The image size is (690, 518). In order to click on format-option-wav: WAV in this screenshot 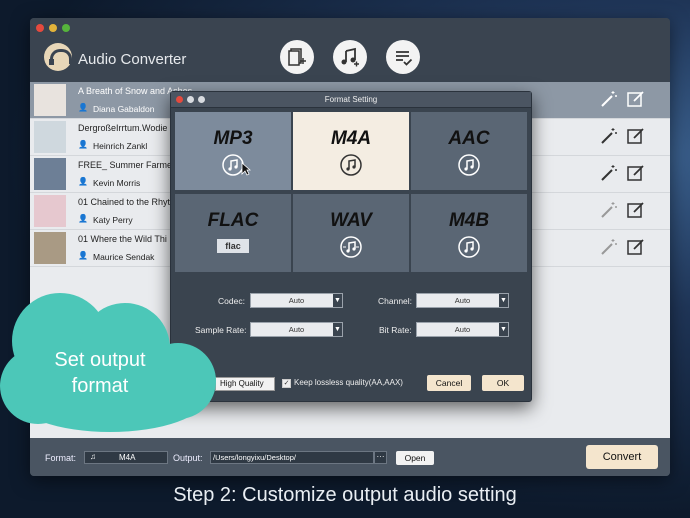, I will do `click(351, 233)`.